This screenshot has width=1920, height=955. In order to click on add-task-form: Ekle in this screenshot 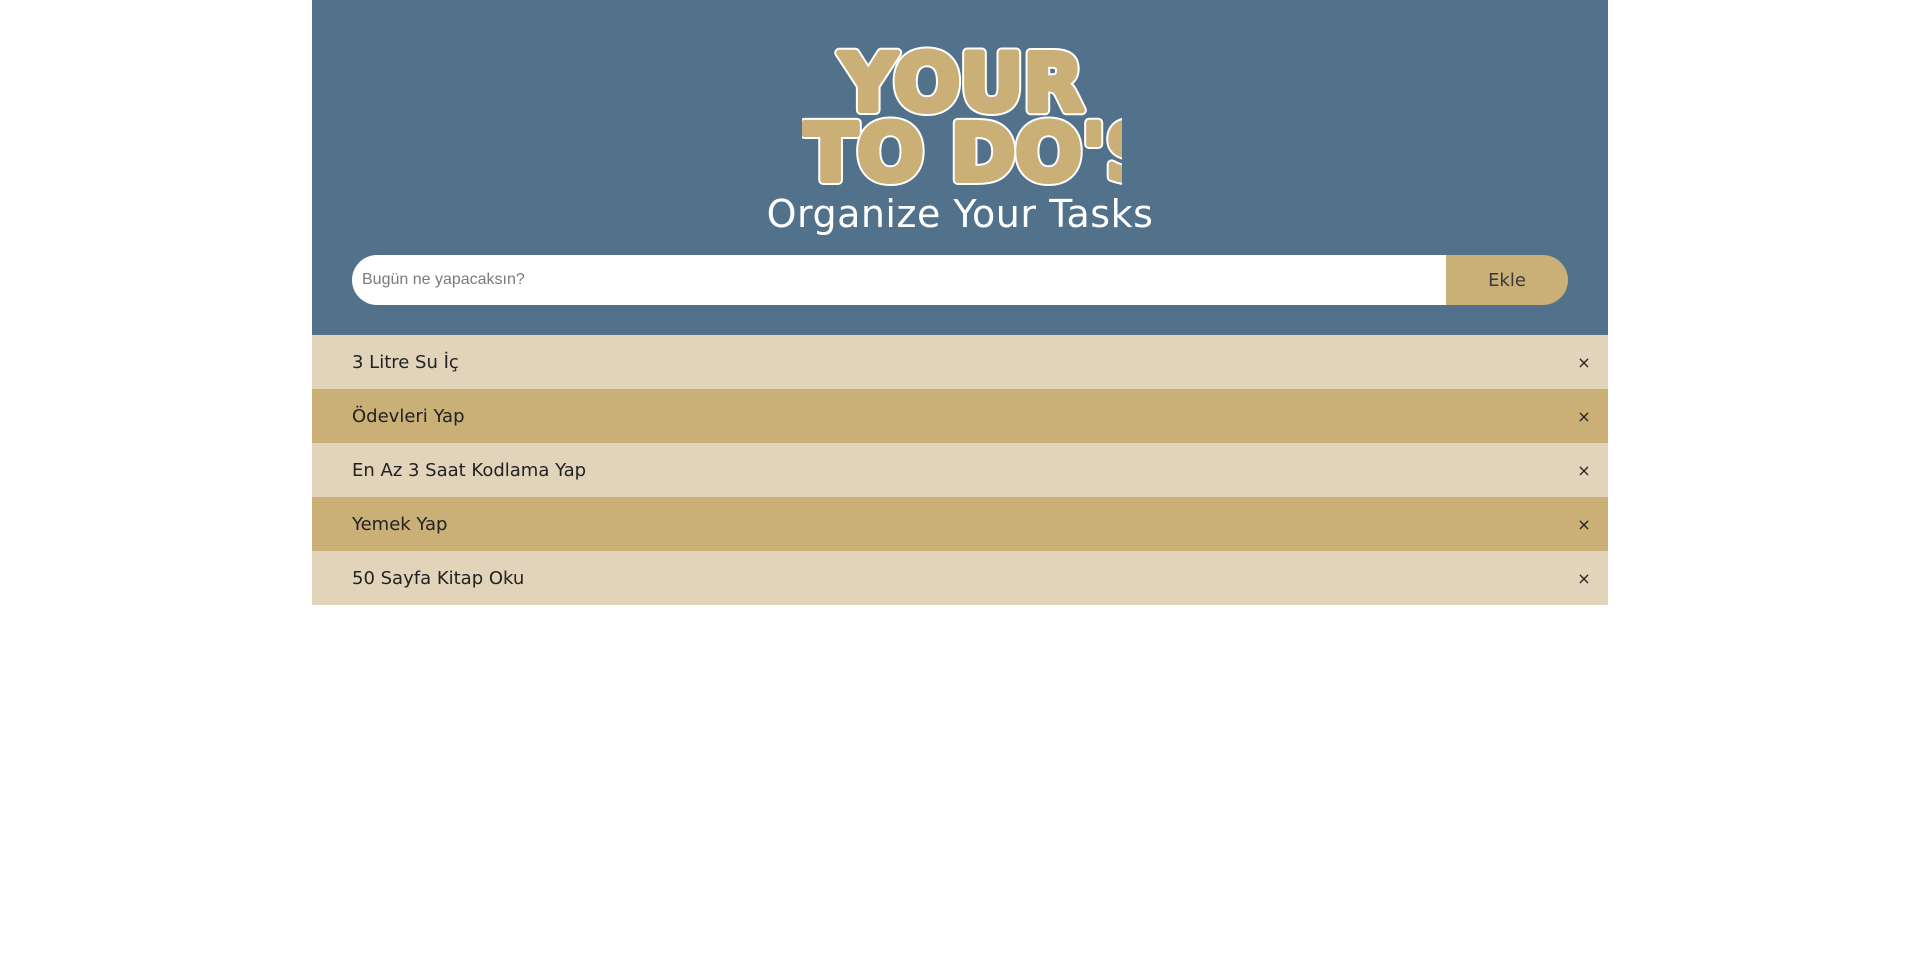, I will do `click(960, 280)`.